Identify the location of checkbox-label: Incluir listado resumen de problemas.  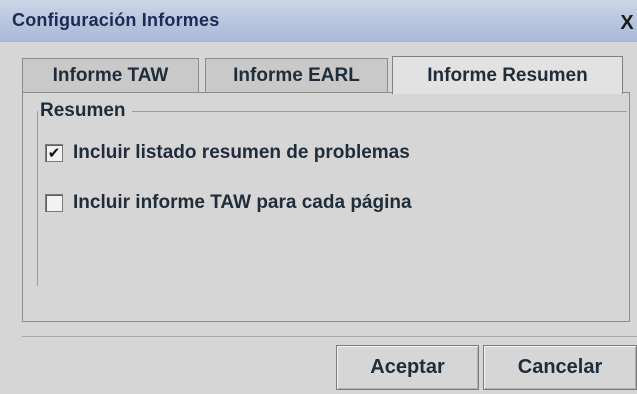
(241, 152).